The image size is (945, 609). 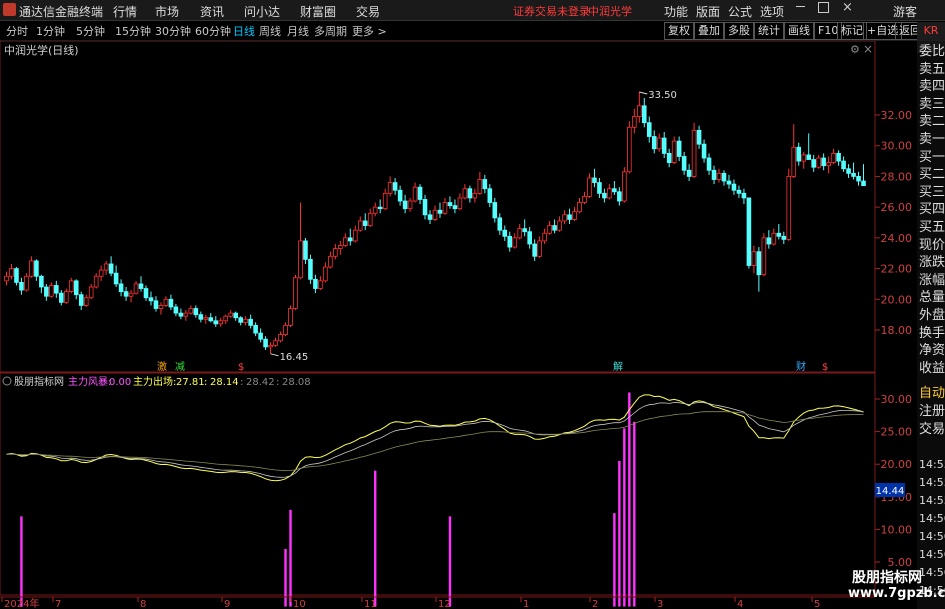 What do you see at coordinates (369, 31) in the screenshot?
I see `period-more: 更多 >` at bounding box center [369, 31].